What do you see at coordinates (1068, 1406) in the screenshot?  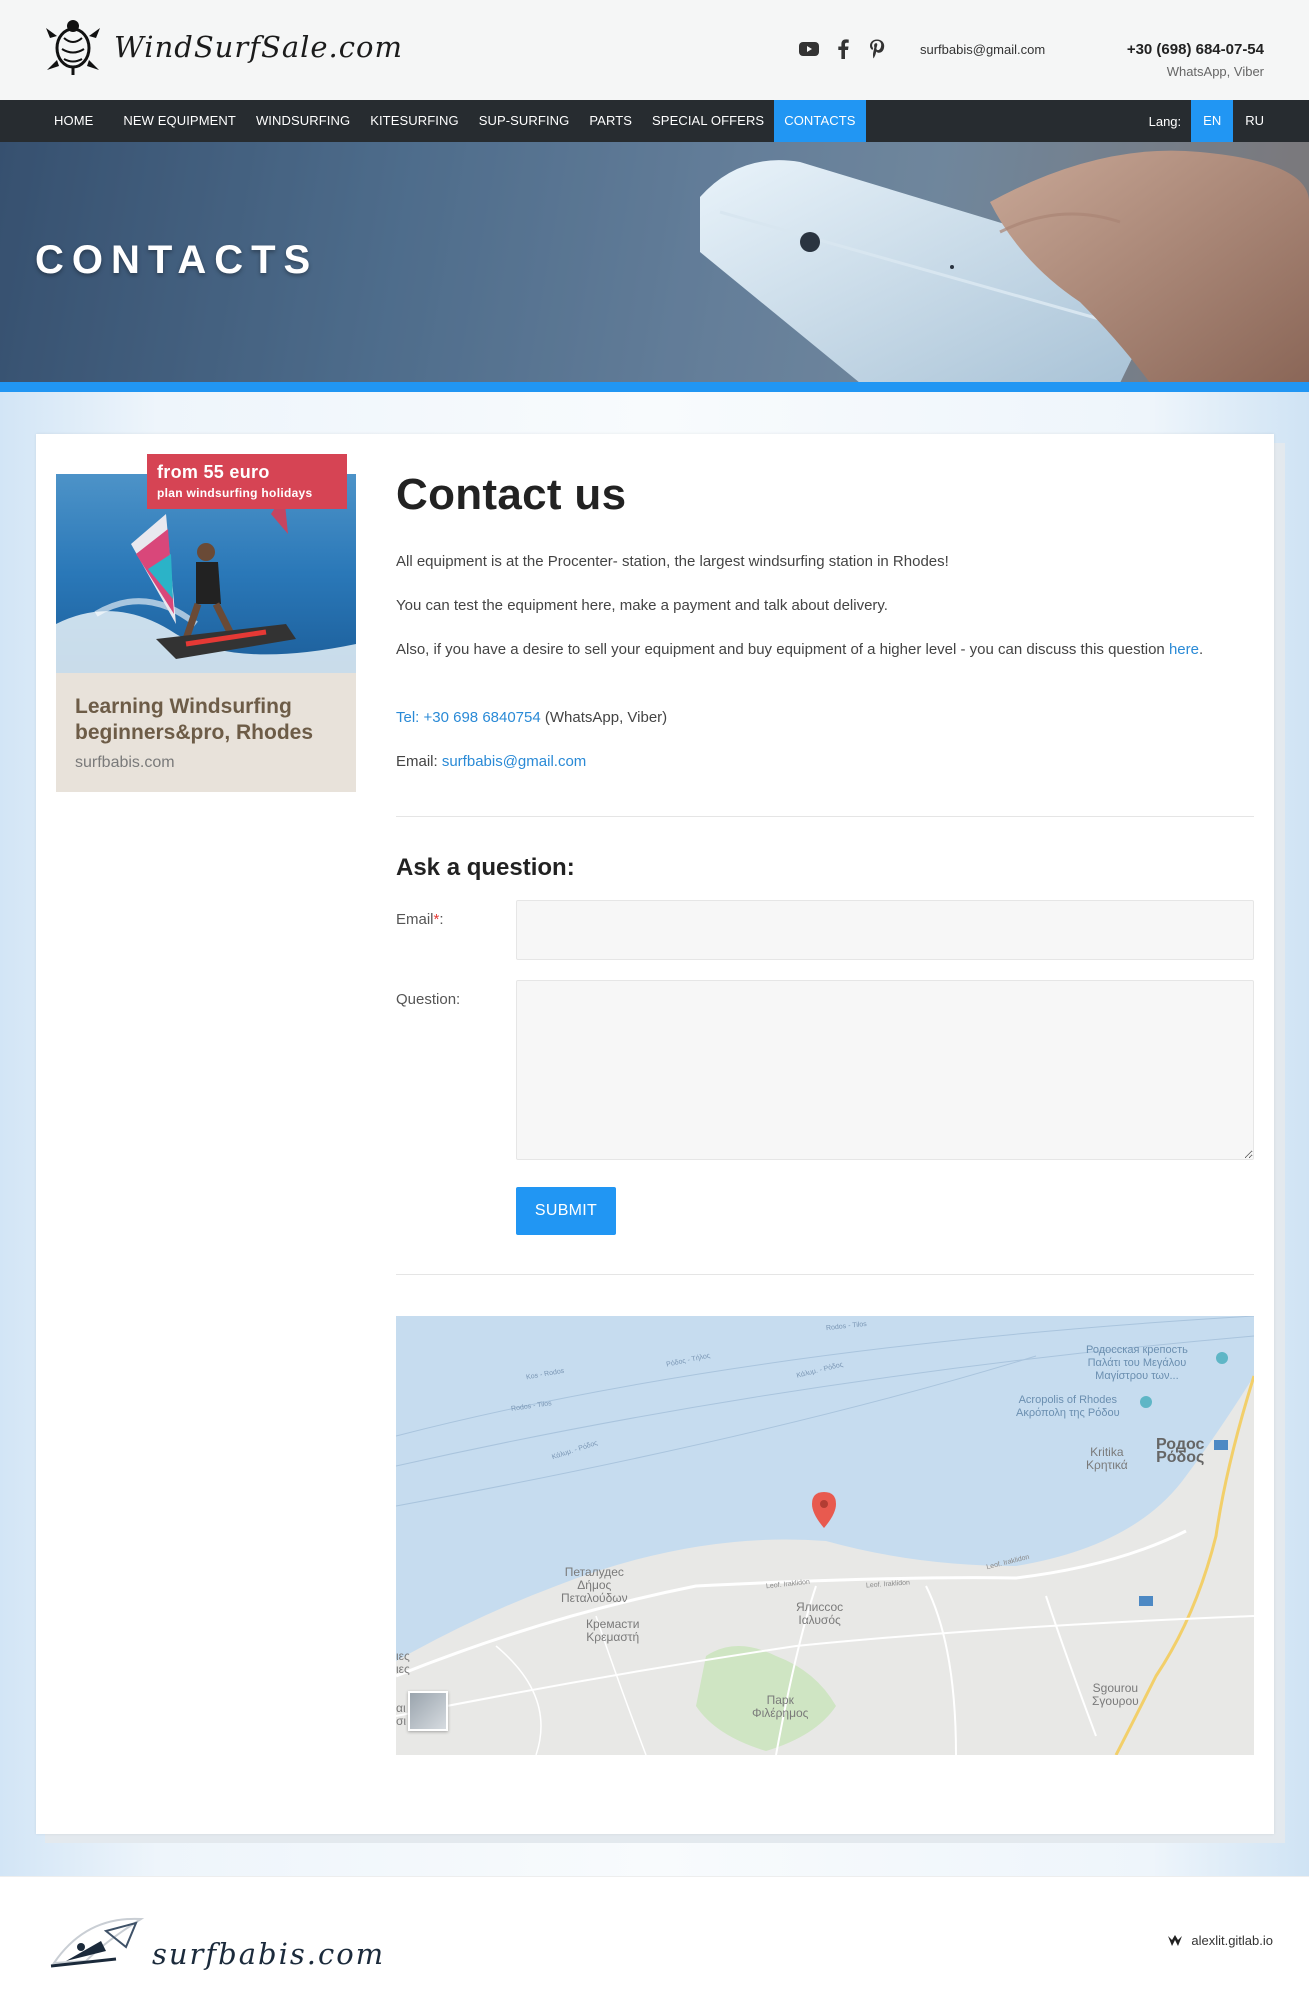 I see `map-label-acropolis: Acropolis of Rhodes Ακρόπολη της Ρόδου` at bounding box center [1068, 1406].